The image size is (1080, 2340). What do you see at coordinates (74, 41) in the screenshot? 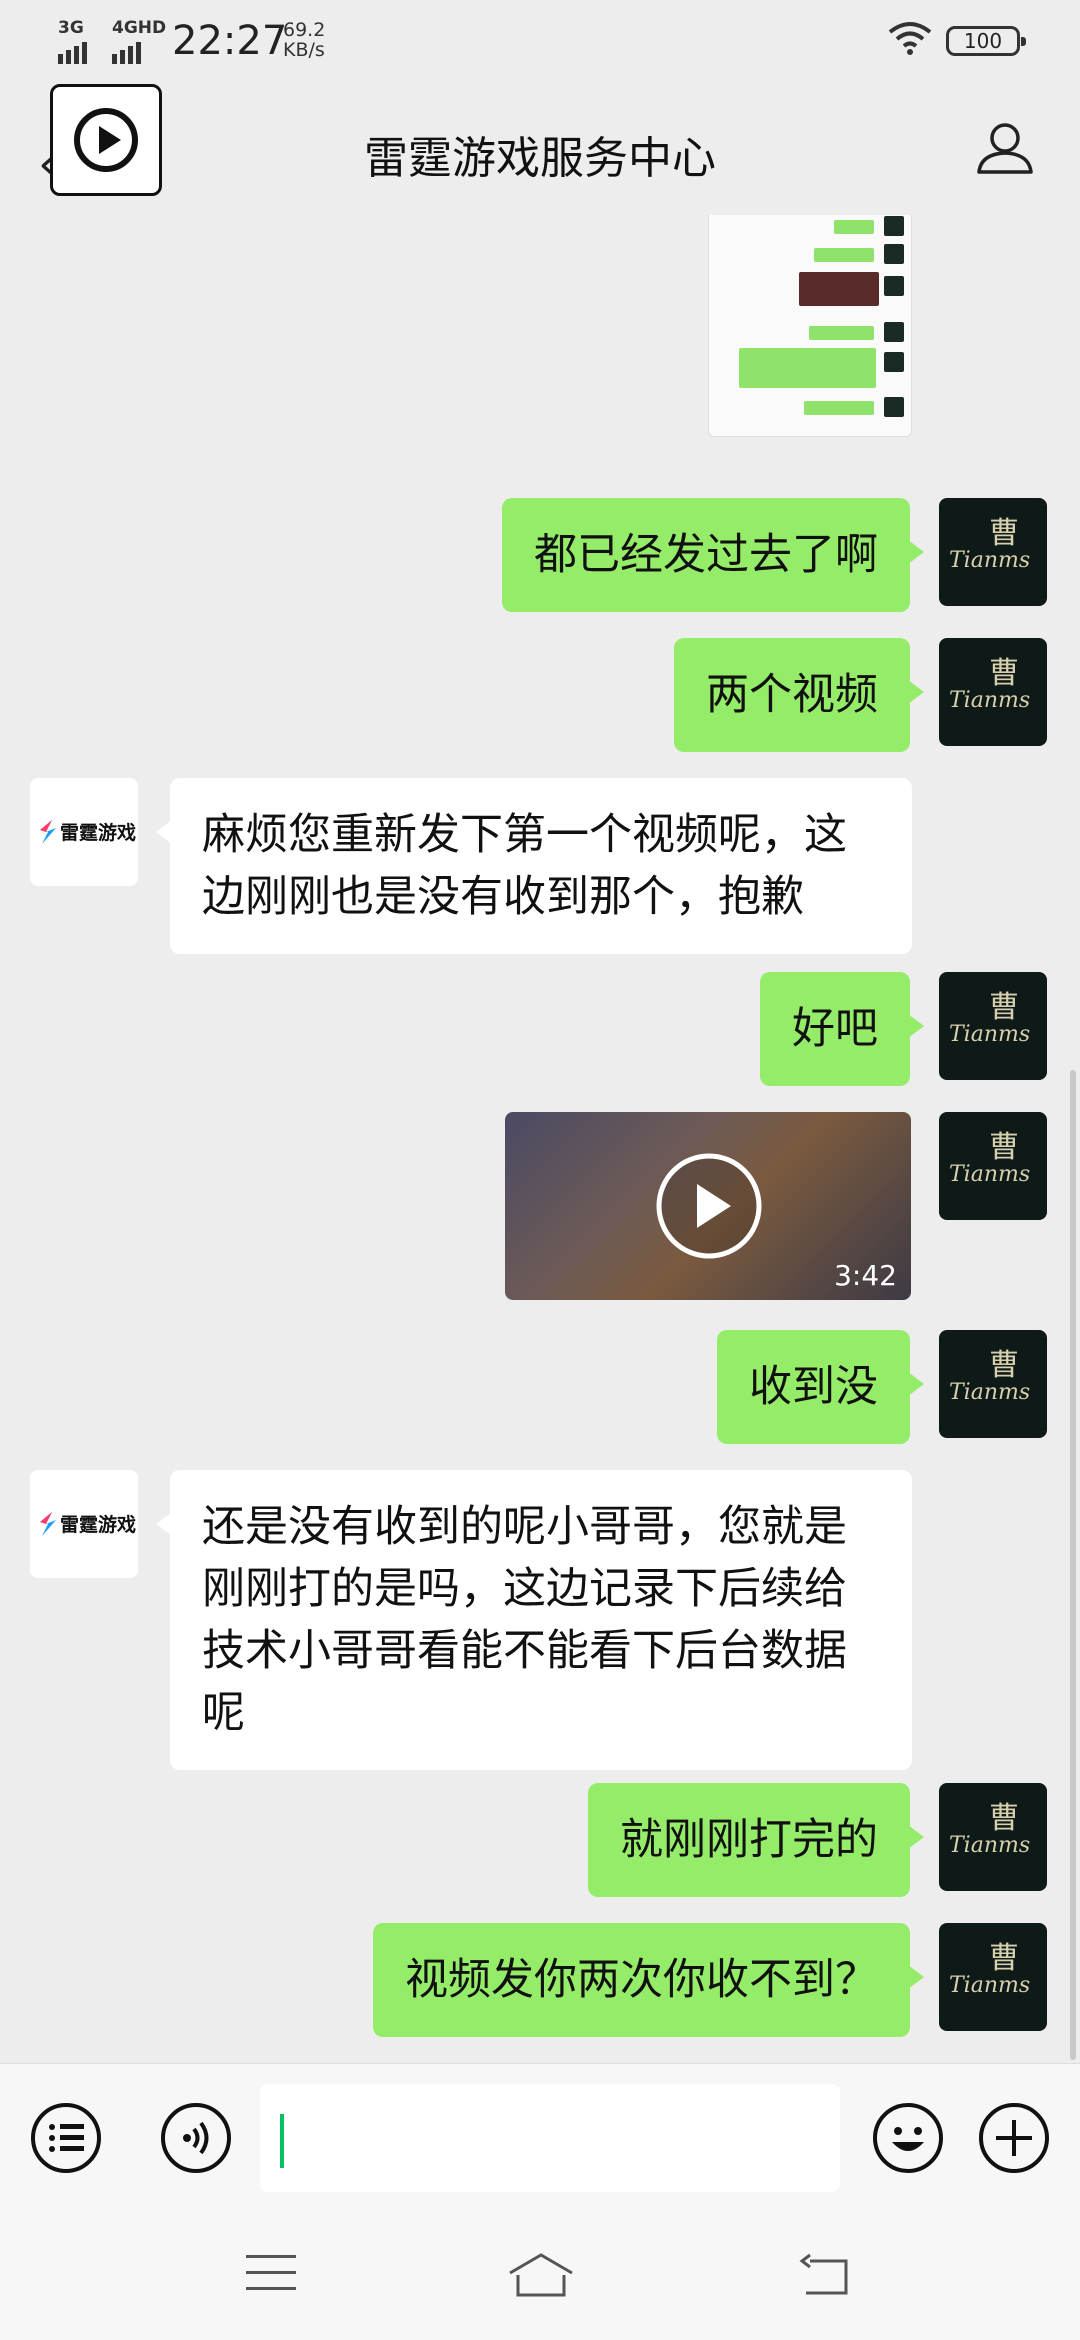
I see `signal-3g: 3G` at bounding box center [74, 41].